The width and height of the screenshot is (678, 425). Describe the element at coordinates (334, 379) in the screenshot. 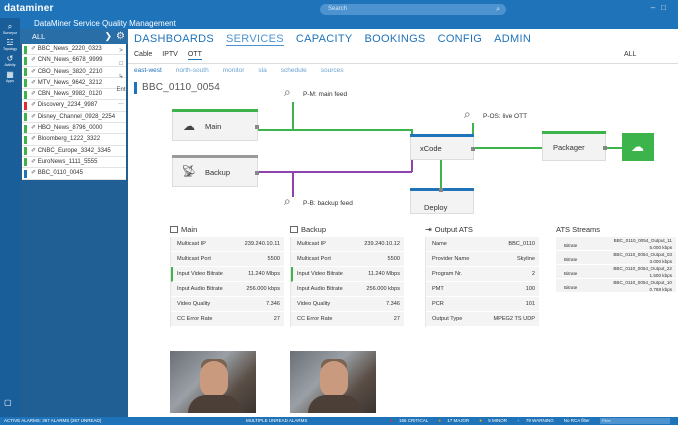

I see `video-figure-face` at that location.